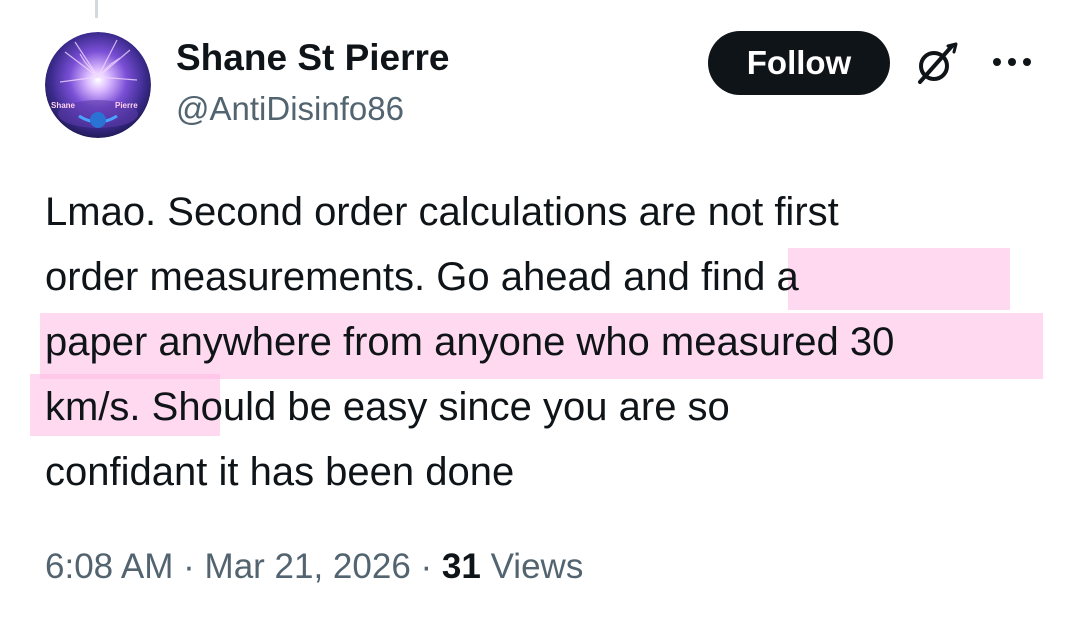  Describe the element at coordinates (290, 109) in the screenshot. I see `author-handle: @AntiDisinfo86` at that location.